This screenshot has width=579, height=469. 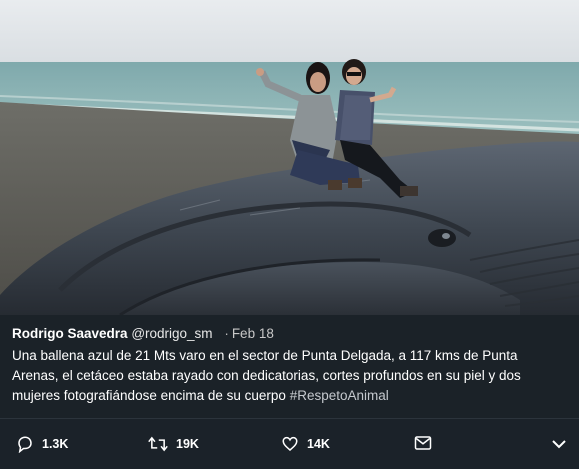 What do you see at coordinates (318, 444) in the screenshot?
I see `like-count: 14K` at bounding box center [318, 444].